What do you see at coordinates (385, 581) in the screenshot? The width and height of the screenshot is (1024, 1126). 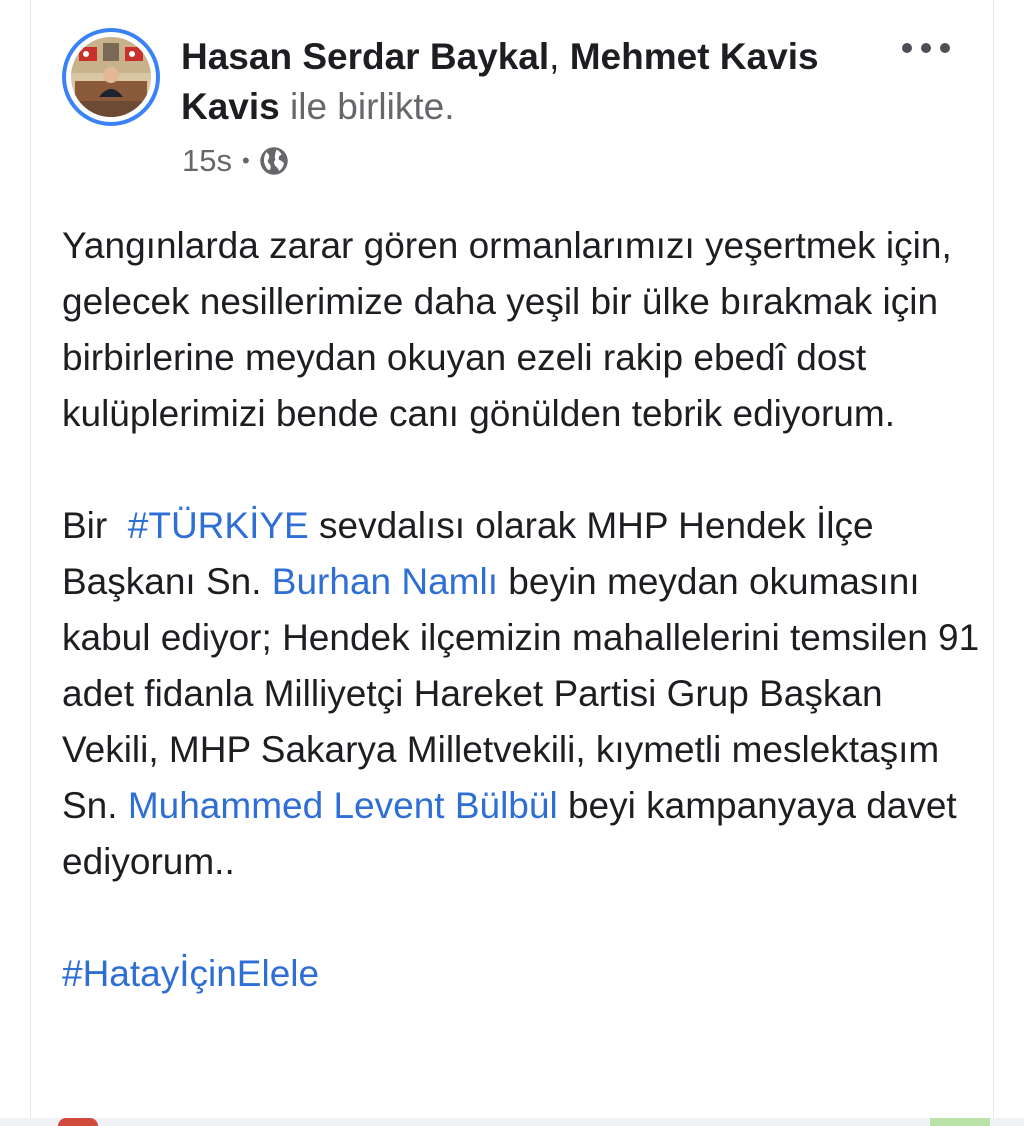 I see `mention-link: Burhan Namlı` at bounding box center [385, 581].